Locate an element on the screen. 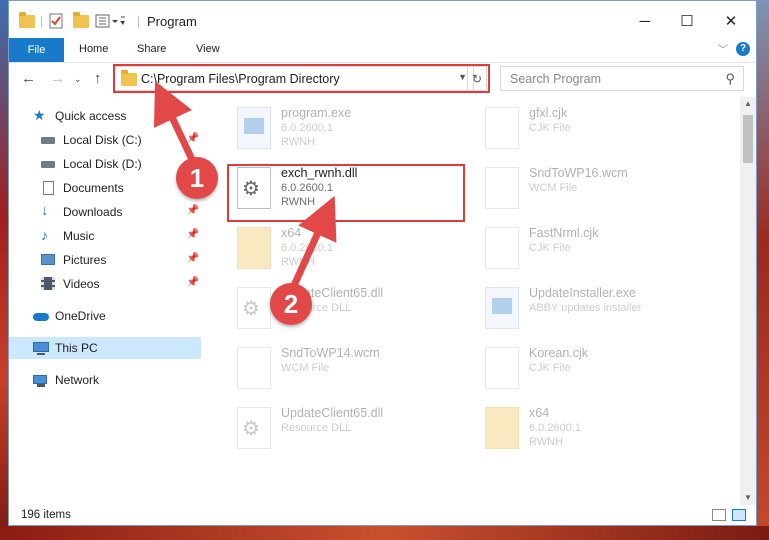  sidebar-item-label: OneDrive is located at coordinates (80, 316).